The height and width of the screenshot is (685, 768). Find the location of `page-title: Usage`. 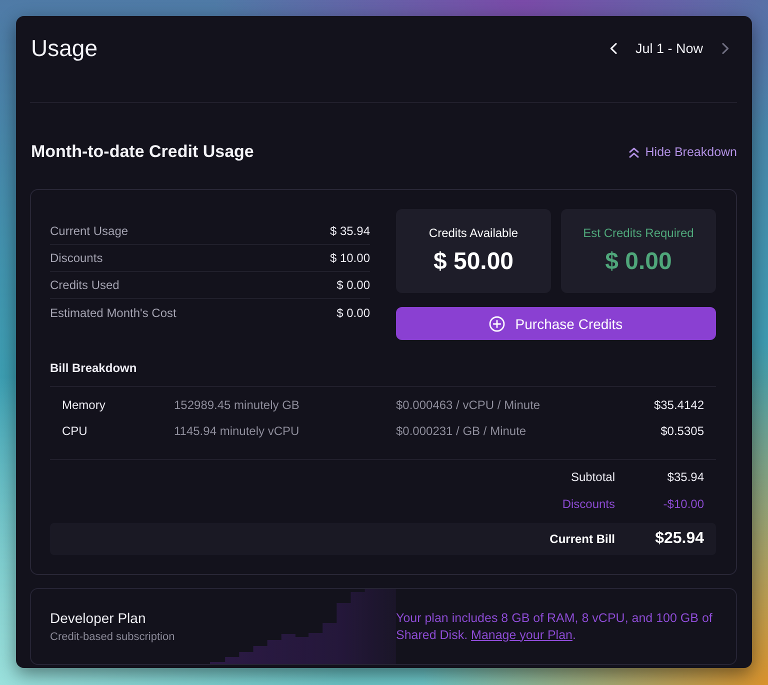

page-title: Usage is located at coordinates (64, 48).